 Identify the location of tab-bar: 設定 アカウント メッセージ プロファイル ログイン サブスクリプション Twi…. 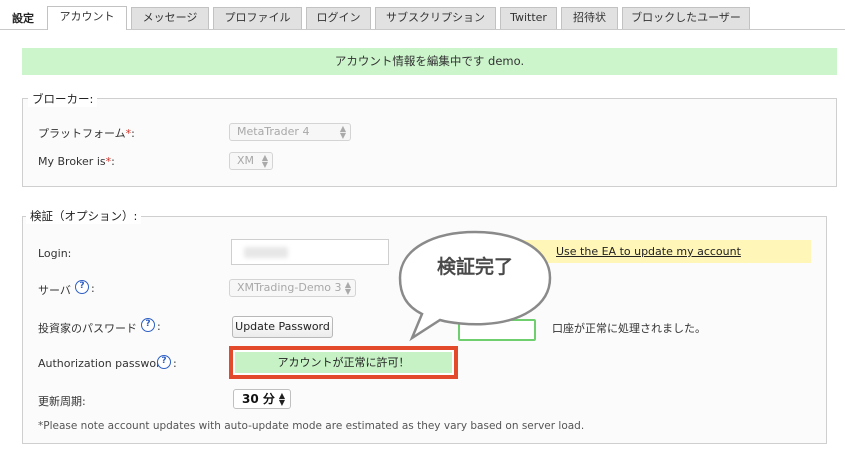
(422, 15).